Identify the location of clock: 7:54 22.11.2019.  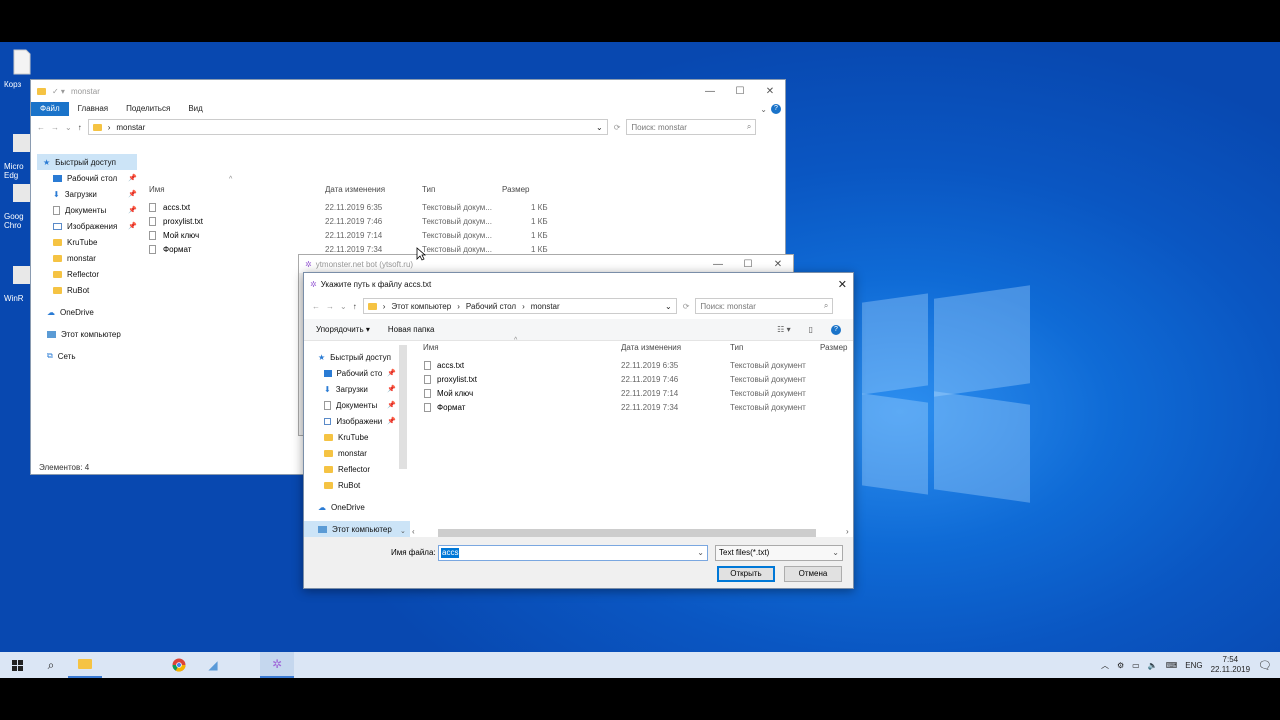
(1230, 665).